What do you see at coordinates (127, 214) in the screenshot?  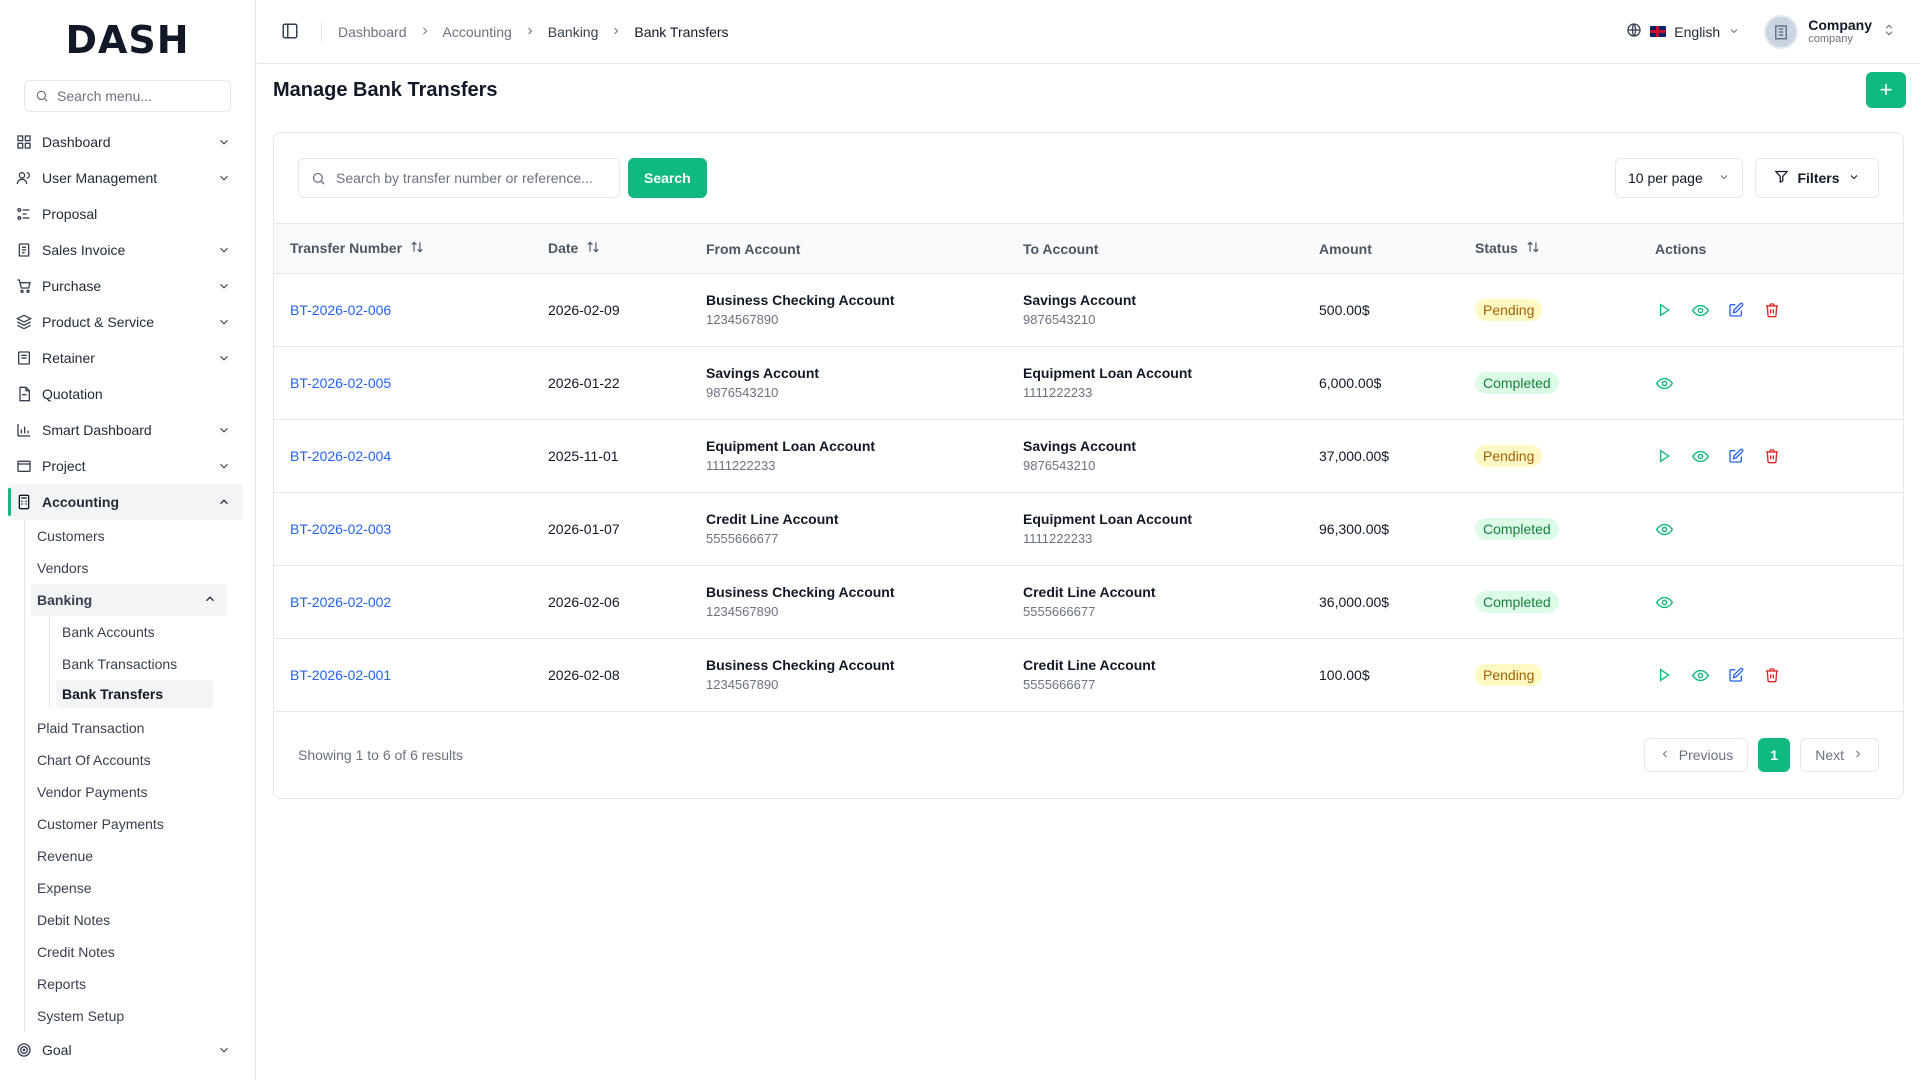 I see `sidebar-item-proposal: Proposal` at bounding box center [127, 214].